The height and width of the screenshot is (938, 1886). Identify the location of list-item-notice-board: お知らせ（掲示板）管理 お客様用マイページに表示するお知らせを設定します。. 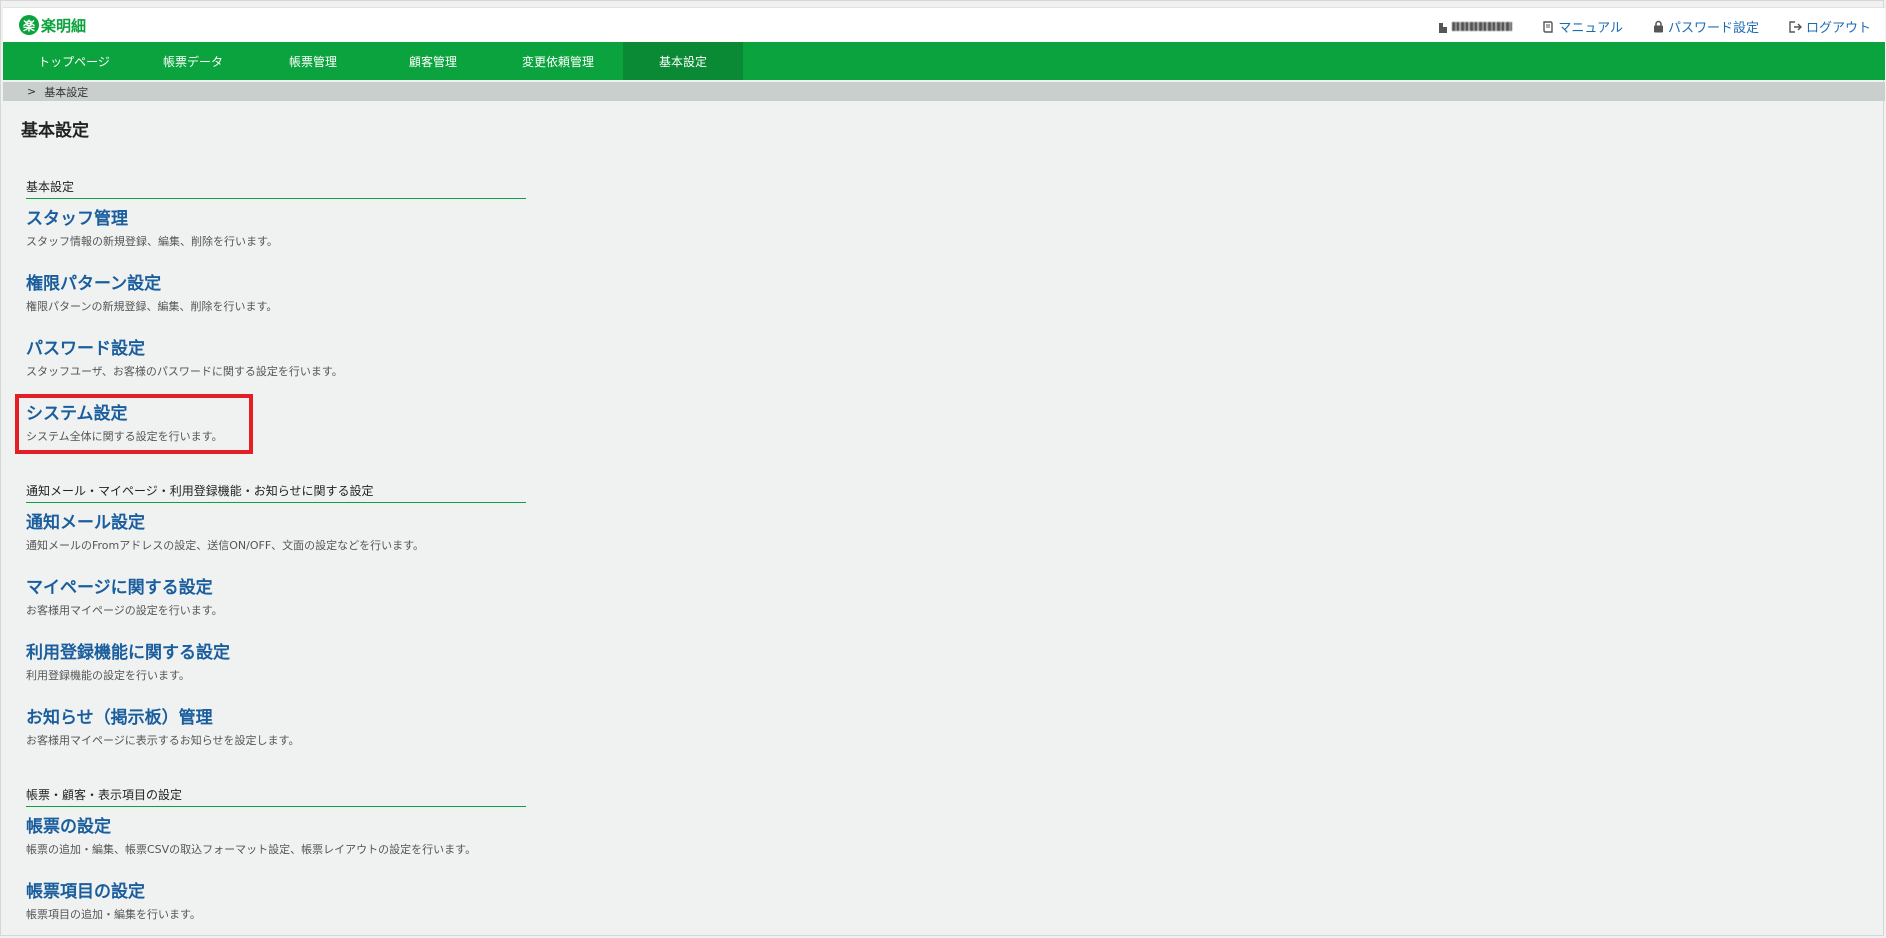
(162, 727).